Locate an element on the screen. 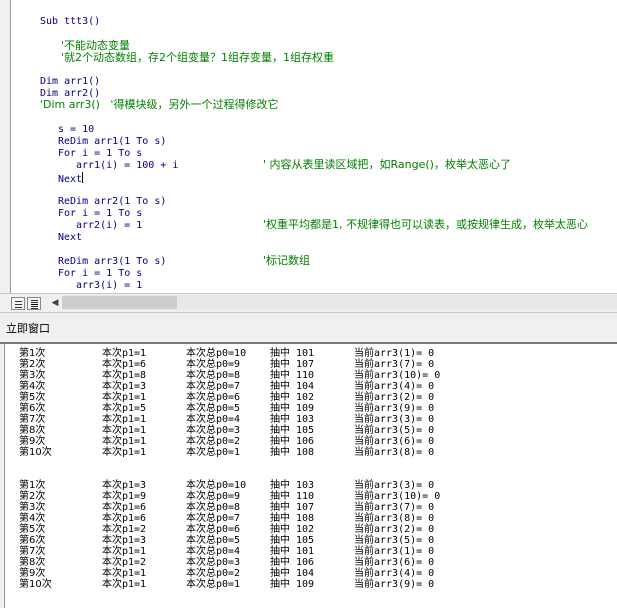 The width and height of the screenshot is (617, 608). output-row: 第1次 本次p1=1 本次总p0=10 抽中 101 当前arr3(1)= 0 is located at coordinates (311, 353).